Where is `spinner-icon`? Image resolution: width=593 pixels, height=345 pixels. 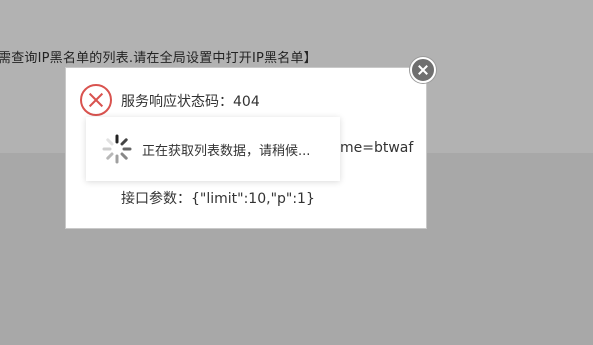
spinner-icon is located at coordinates (117, 149).